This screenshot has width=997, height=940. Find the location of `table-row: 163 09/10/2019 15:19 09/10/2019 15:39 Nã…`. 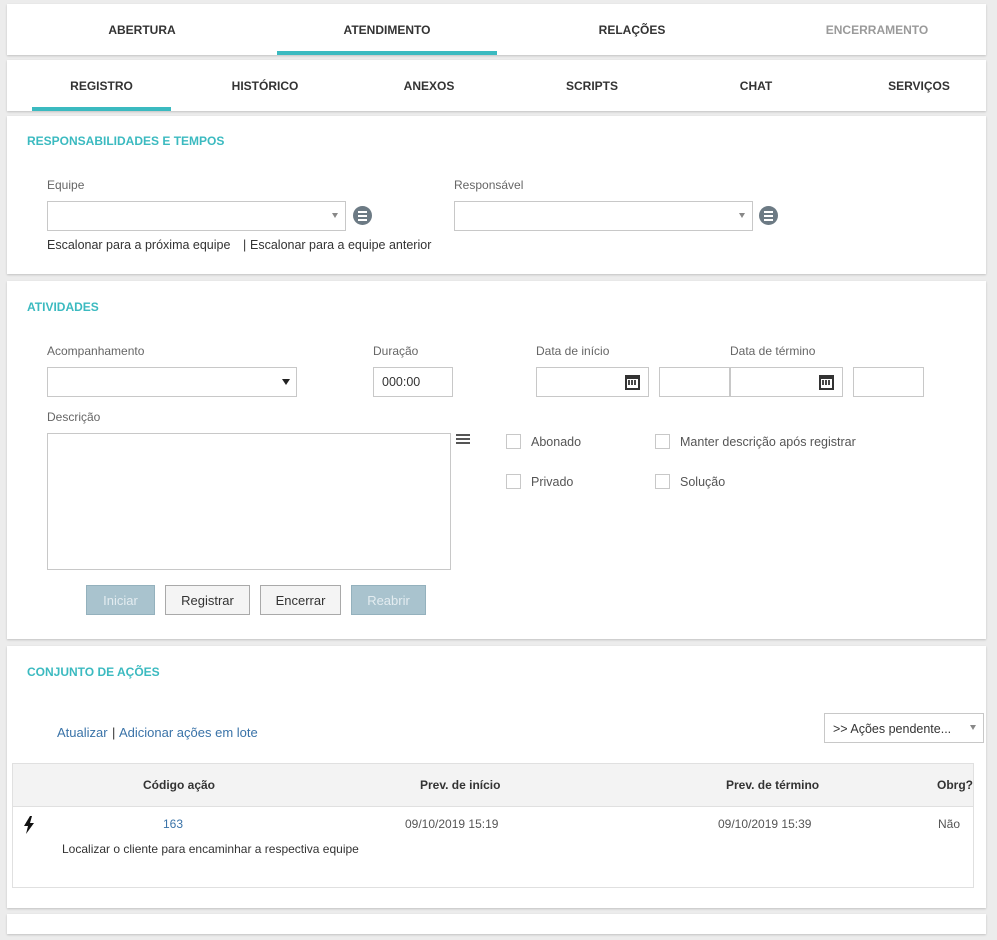

table-row: 163 09/10/2019 15:19 09/10/2019 15:39 Nã… is located at coordinates (493, 847).